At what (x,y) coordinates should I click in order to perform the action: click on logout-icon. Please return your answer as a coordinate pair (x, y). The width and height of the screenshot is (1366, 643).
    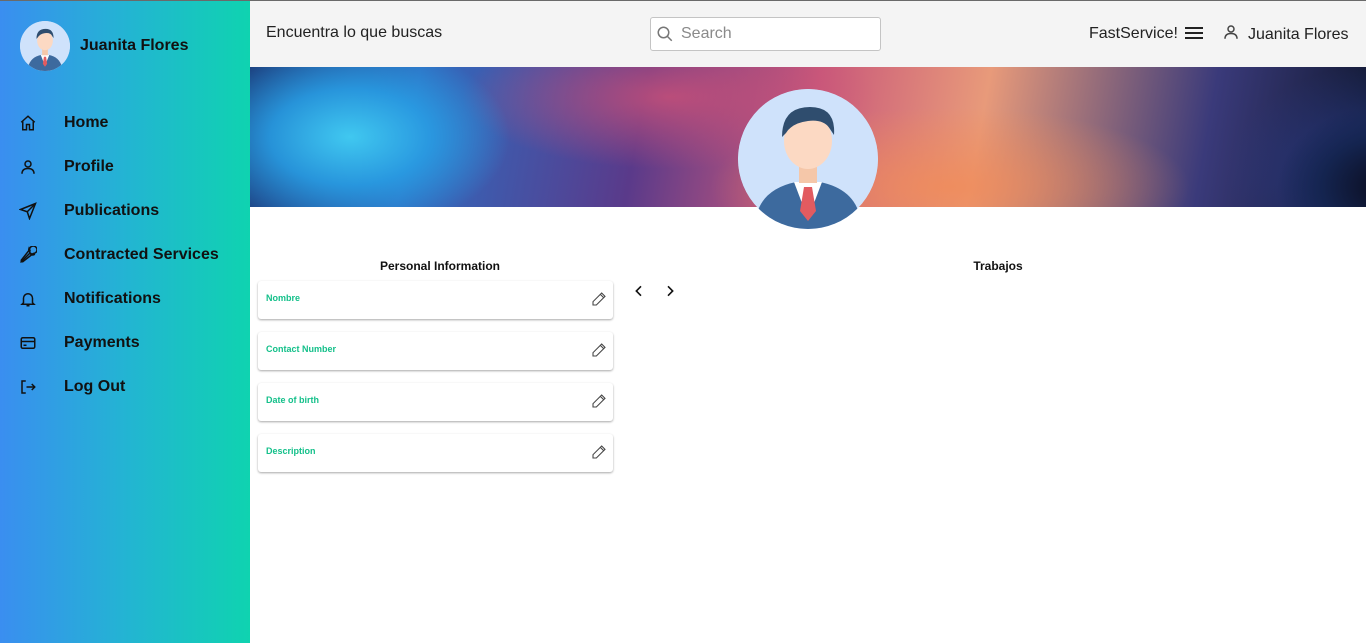
    Looking at the image, I should click on (28, 387).